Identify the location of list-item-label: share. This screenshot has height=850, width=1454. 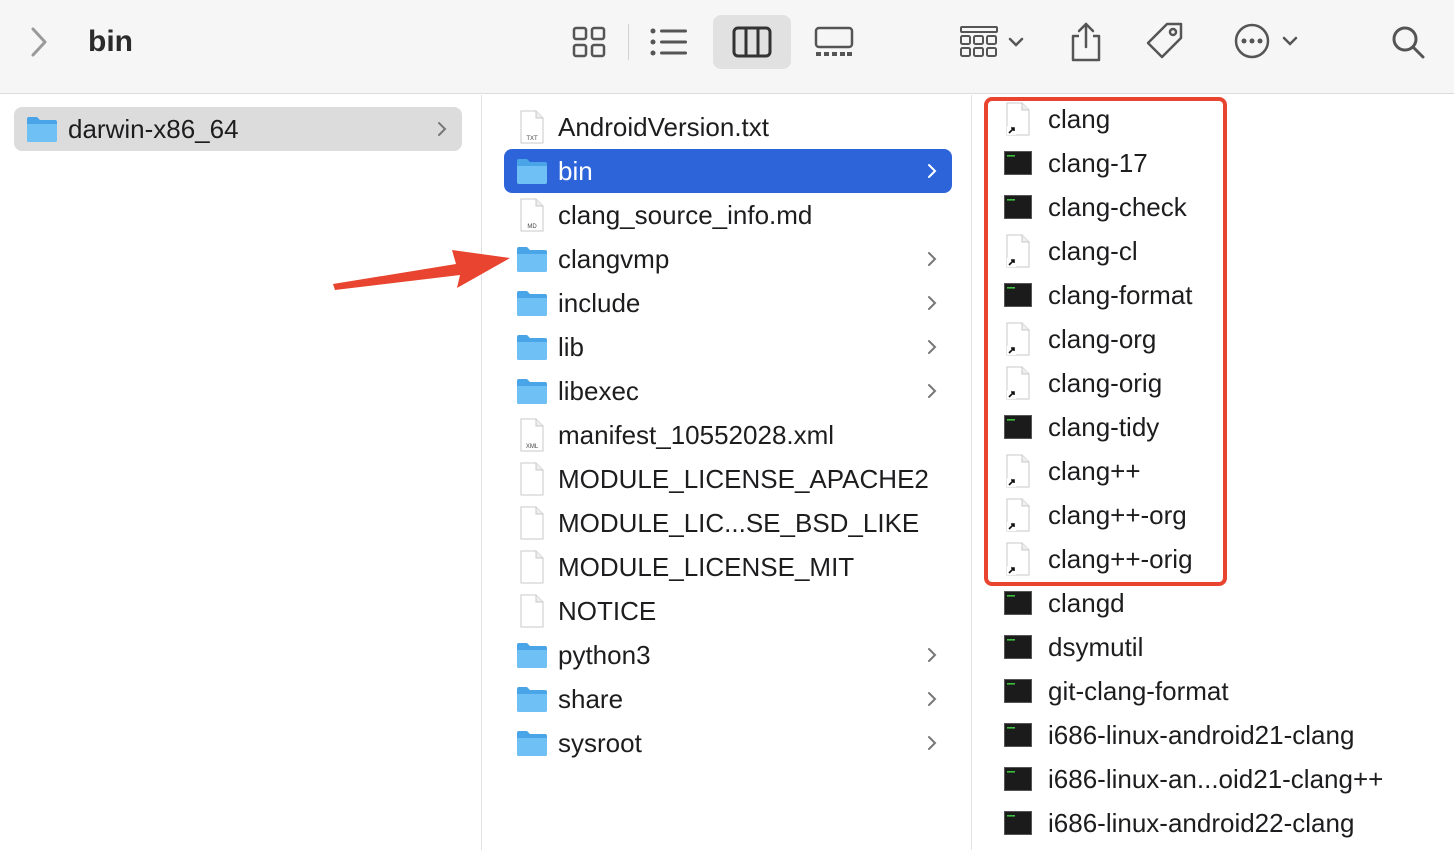
(591, 698).